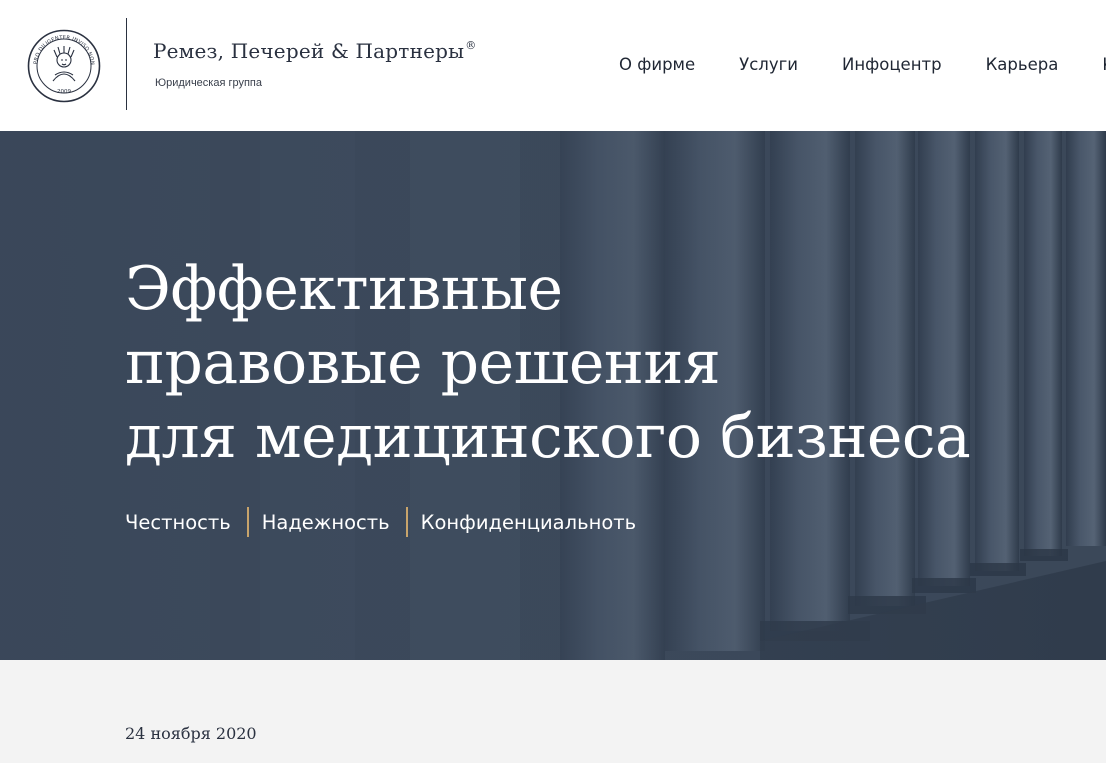 Image resolution: width=1106 pixels, height=763 pixels. Describe the element at coordinates (892, 64) in the screenshot. I see `nav-item-infocenter: Инфоцентр` at that location.